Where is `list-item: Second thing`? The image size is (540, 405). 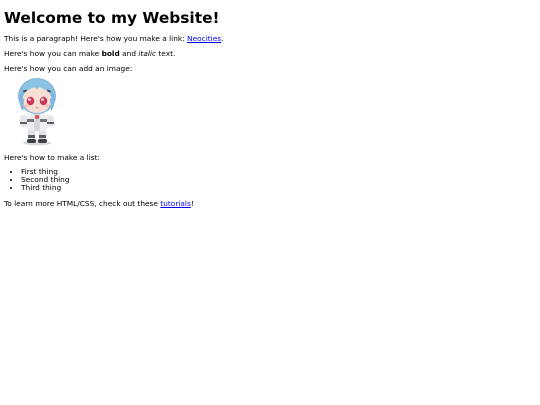
list-item: Second thing is located at coordinates (278, 180).